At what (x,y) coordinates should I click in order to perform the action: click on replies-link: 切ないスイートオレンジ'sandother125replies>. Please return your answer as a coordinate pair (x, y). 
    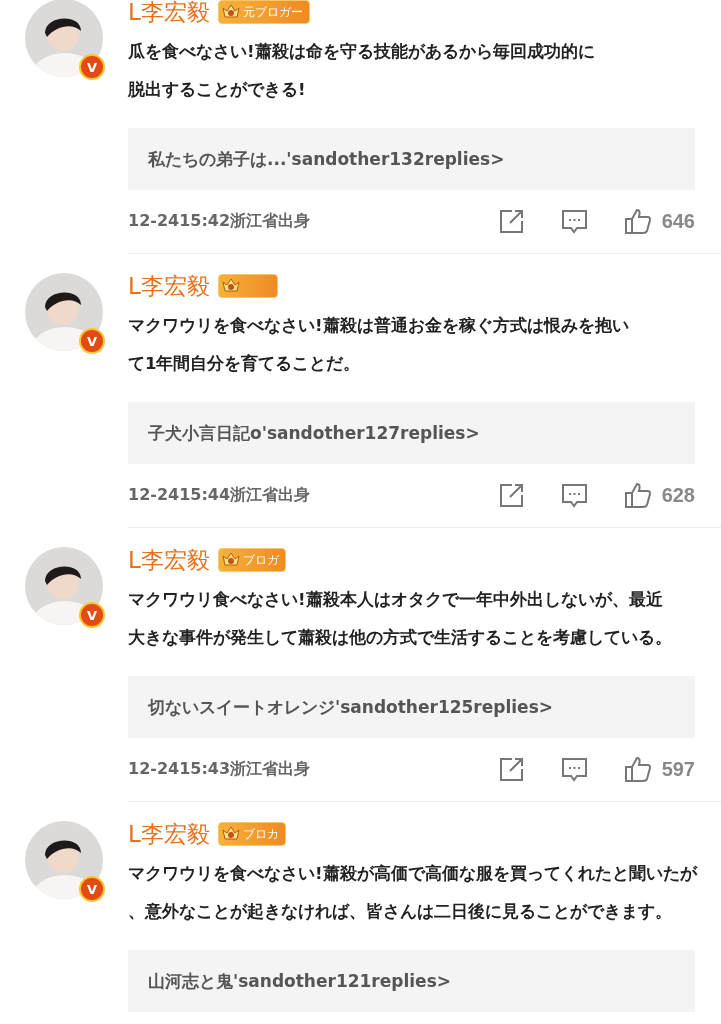
    Looking at the image, I should click on (411, 707).